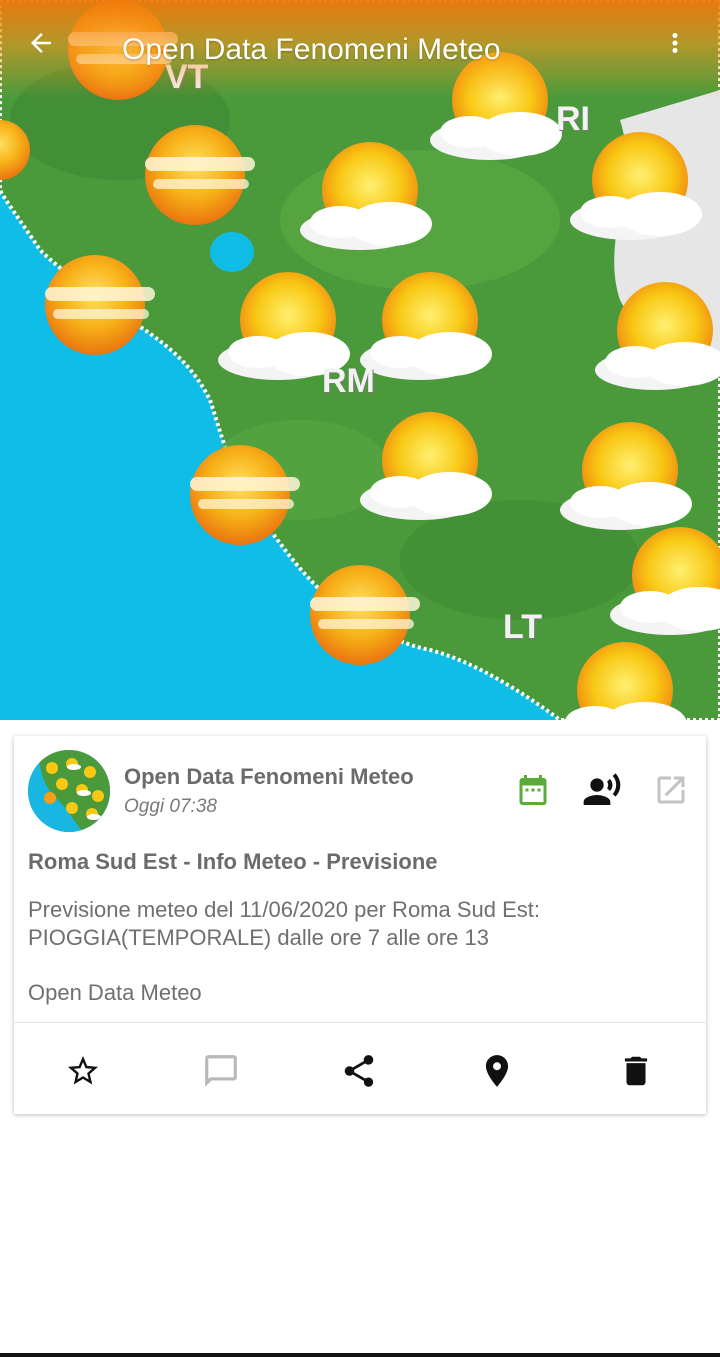 This screenshot has width=720, height=1357. What do you see at coordinates (573, 119) in the screenshot?
I see `map-label-ri: RI` at bounding box center [573, 119].